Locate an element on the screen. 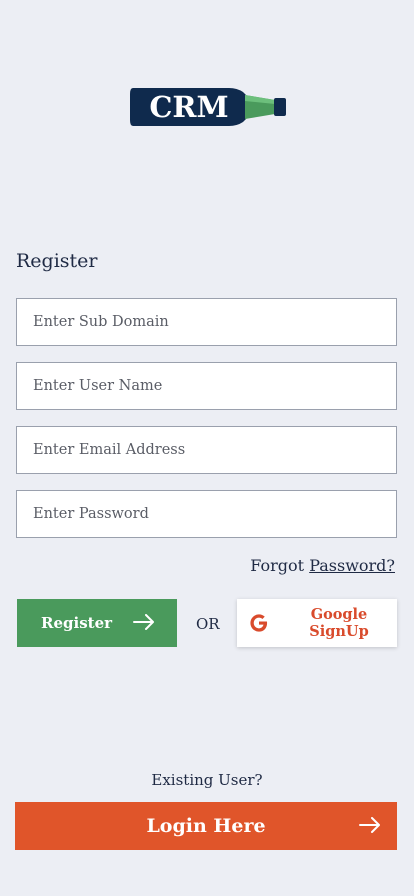 The width and height of the screenshot is (414, 896). login-button: Login Here is located at coordinates (206, 826).